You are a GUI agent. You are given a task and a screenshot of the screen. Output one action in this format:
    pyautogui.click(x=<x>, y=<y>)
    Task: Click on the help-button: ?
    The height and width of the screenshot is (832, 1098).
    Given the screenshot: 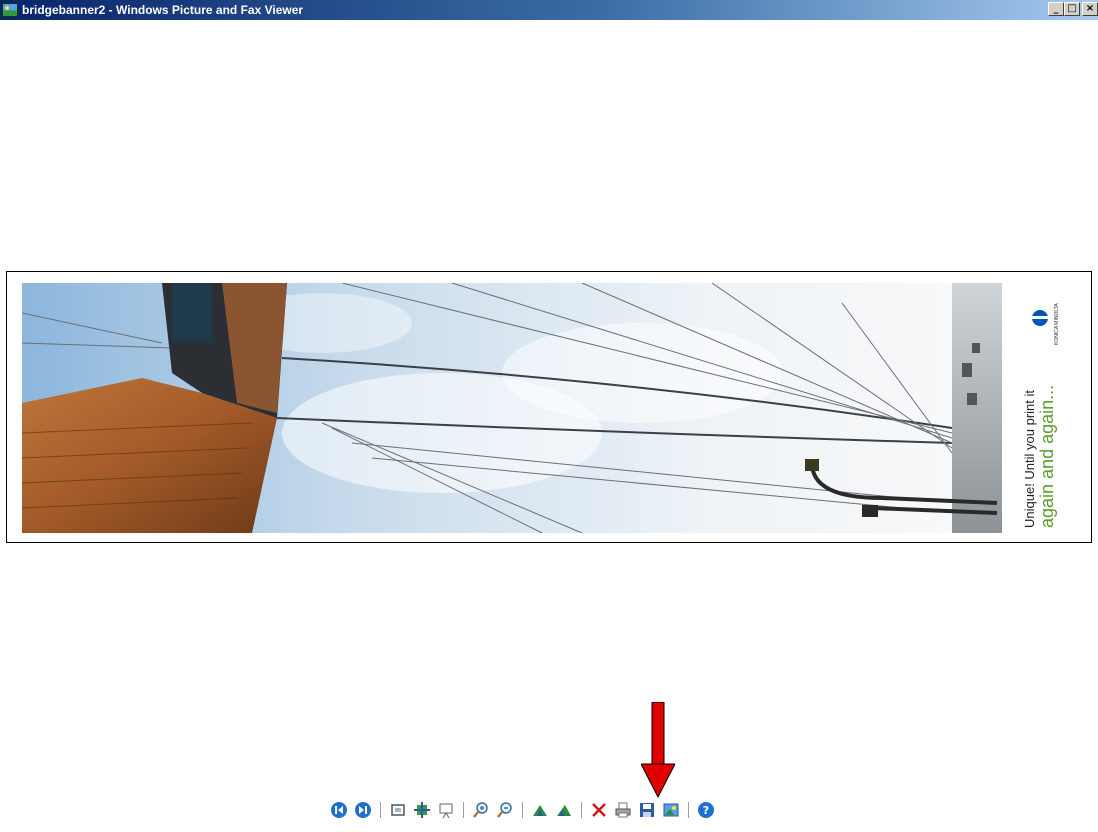 What is the action you would take?
    pyautogui.click(x=706, y=810)
    